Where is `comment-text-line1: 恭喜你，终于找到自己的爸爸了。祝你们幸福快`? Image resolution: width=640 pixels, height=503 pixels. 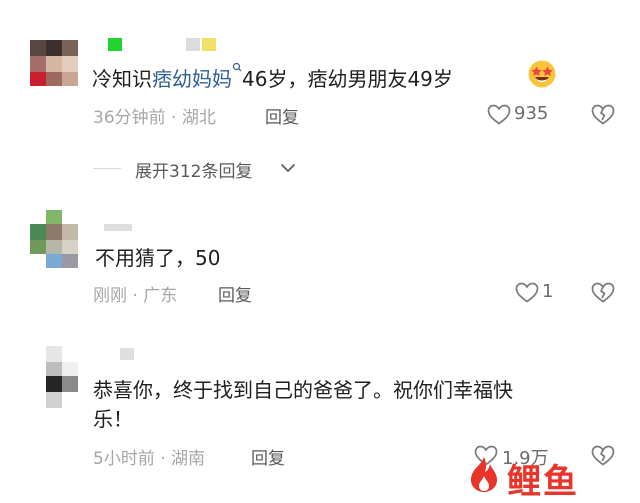
comment-text-line1: 恭喜你，终于找到自己的爸爸了。祝你们幸福快 is located at coordinates (303, 390).